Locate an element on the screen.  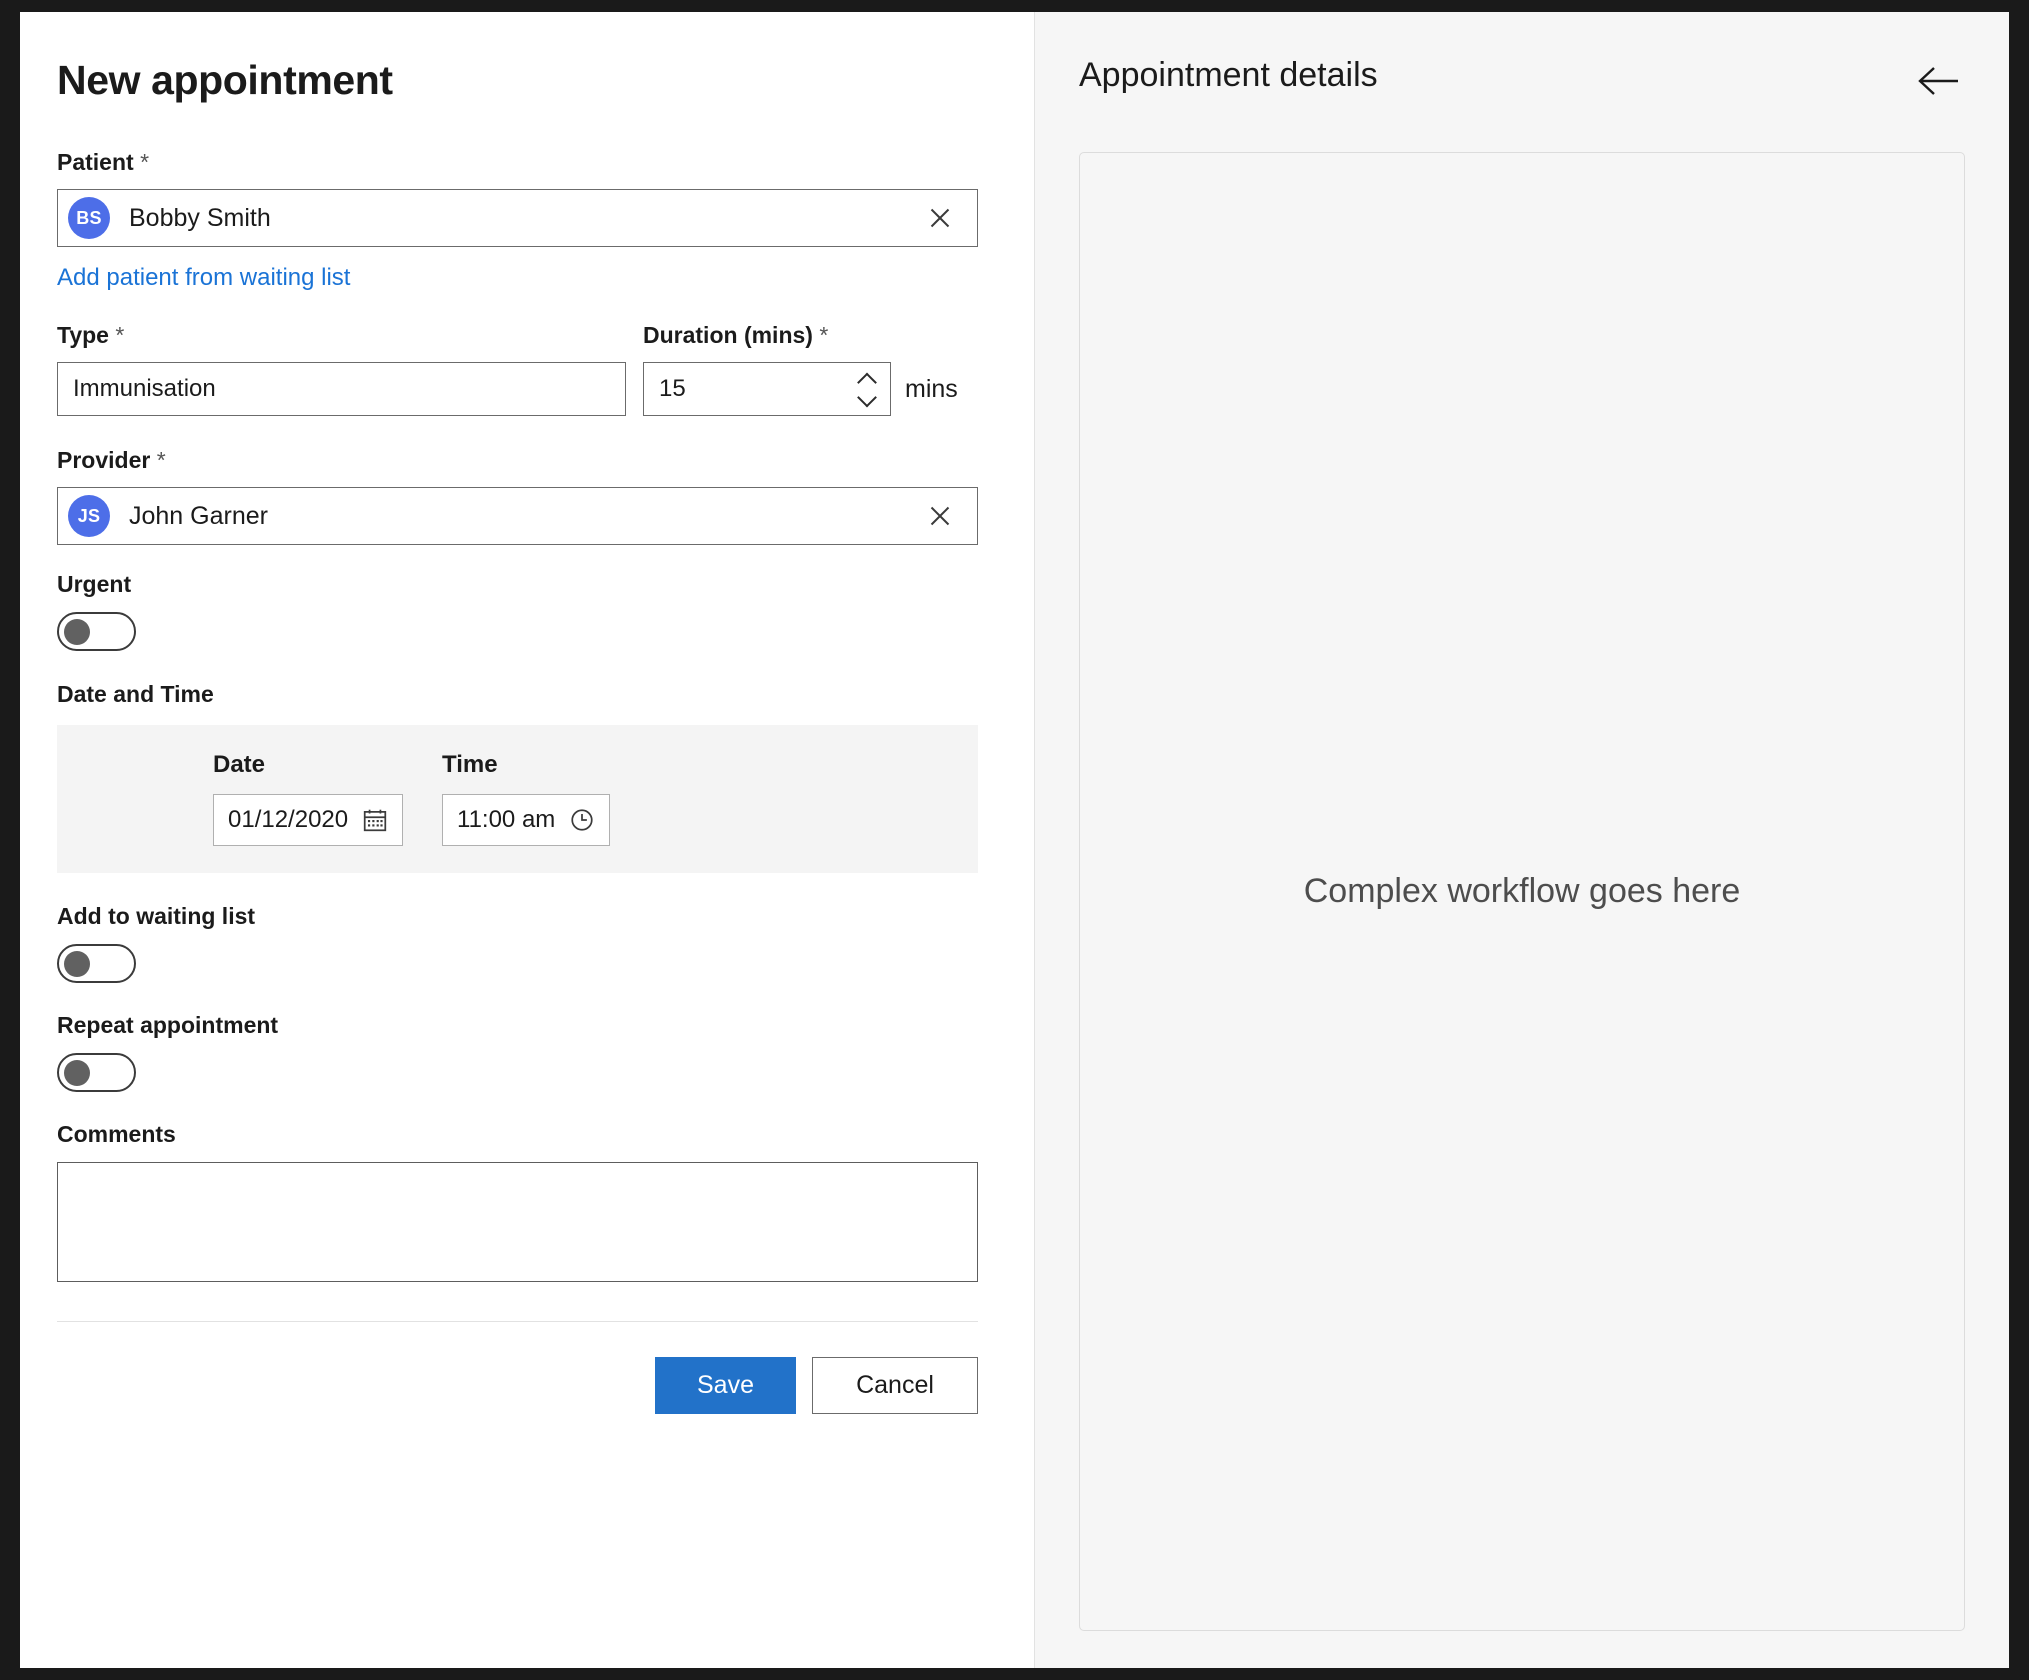
type-field-group: Type * Immunisation is located at coordinates (342, 369).